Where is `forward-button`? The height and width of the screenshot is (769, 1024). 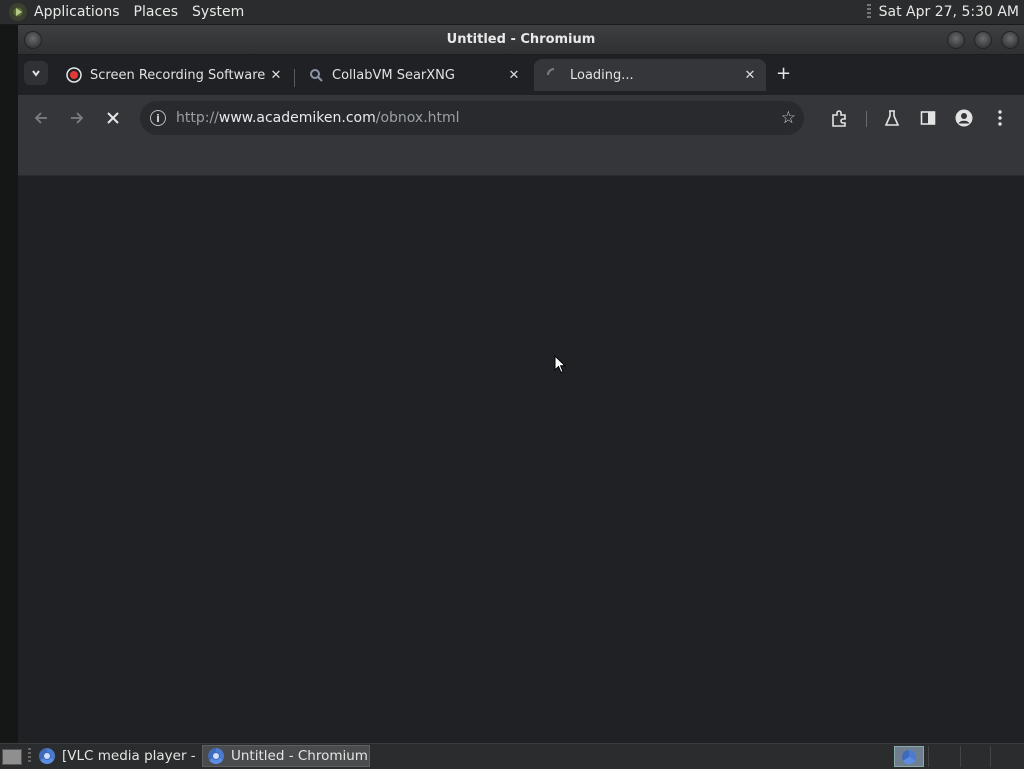
forward-button is located at coordinates (77, 118).